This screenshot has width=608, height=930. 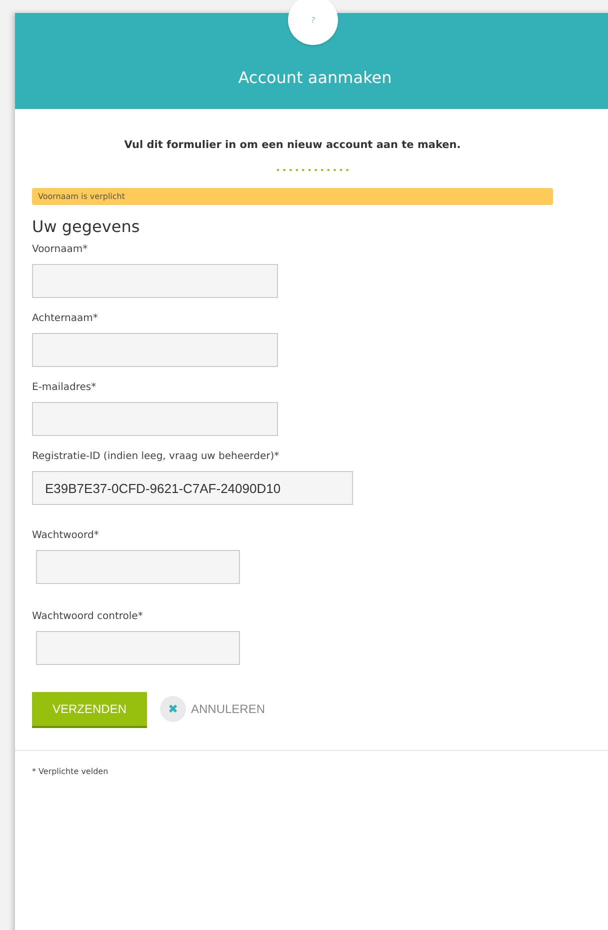 I want to click on input-field: E39B7E37-0CFD-9621-C7AF-24090D10, so click(x=192, y=488).